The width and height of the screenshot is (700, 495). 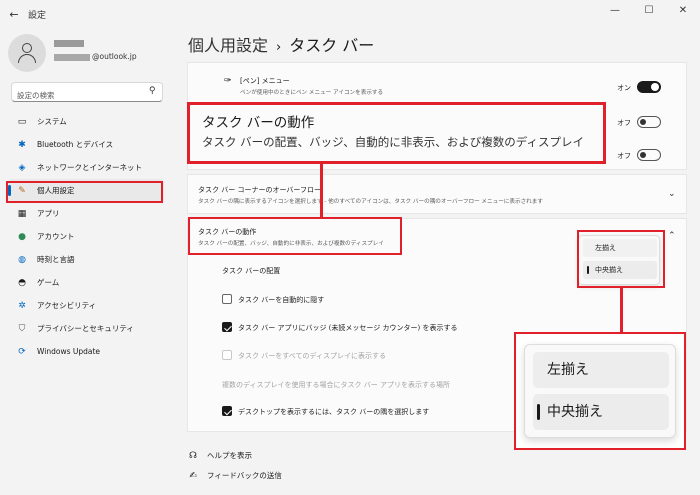 What do you see at coordinates (22, 351) in the screenshot?
I see `update-icon: ⟳` at bounding box center [22, 351].